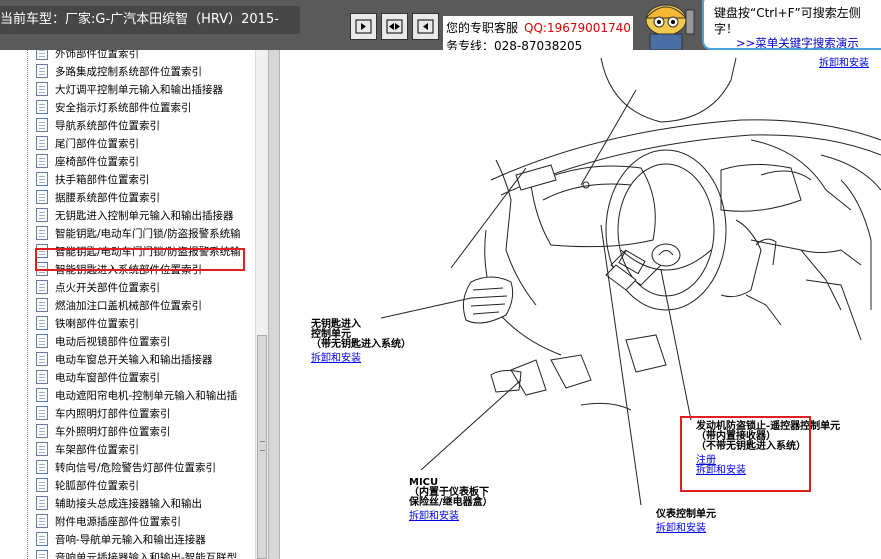 The width and height of the screenshot is (881, 559). I want to click on next-button, so click(425, 26).